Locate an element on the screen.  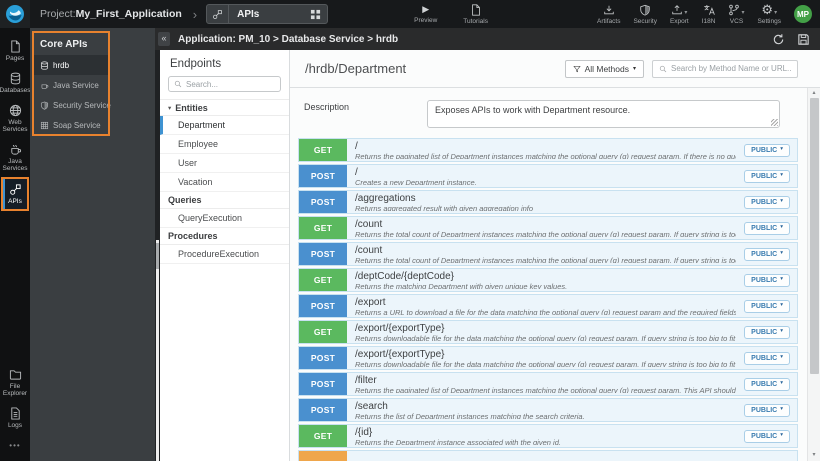
main-header: /hrdb/Department All Methods ▾ is located at coordinates (555, 69).